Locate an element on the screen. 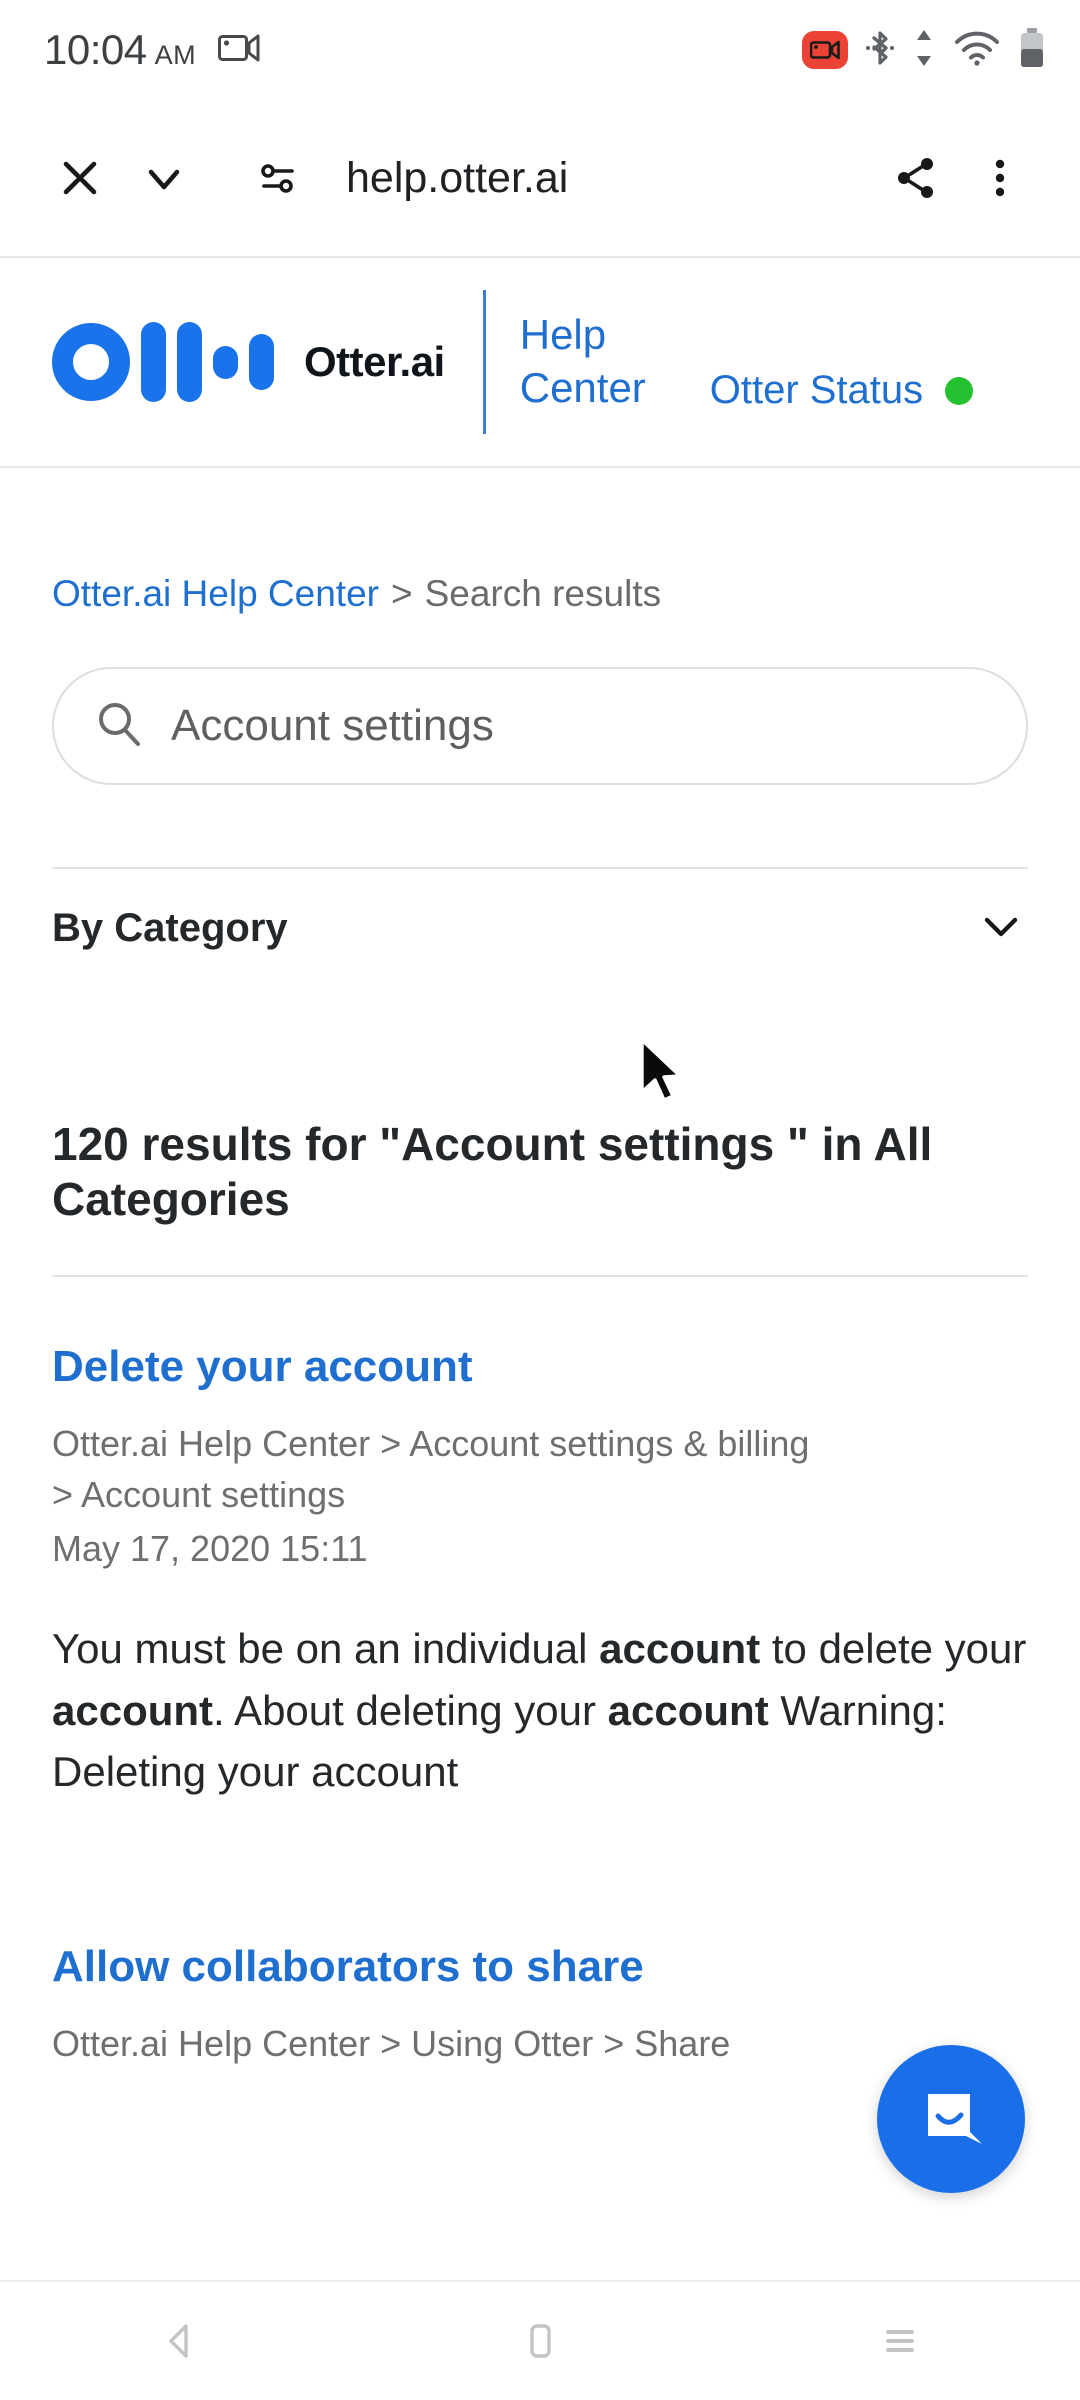 The image size is (1080, 2400). result-title-link: Delete your account is located at coordinates (262, 1366).